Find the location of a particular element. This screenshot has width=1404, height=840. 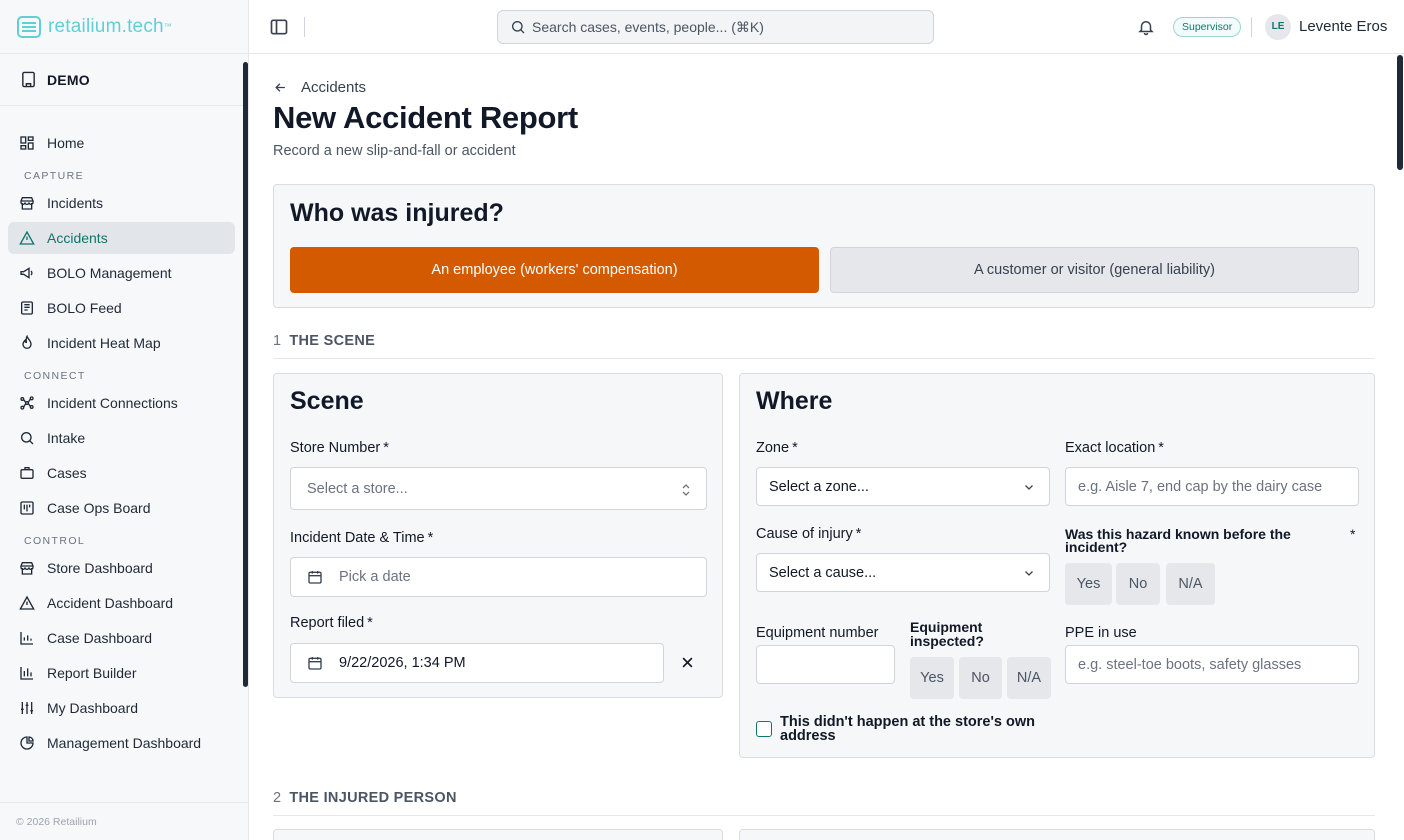

sidebar-toggle-icon is located at coordinates (279, 27).